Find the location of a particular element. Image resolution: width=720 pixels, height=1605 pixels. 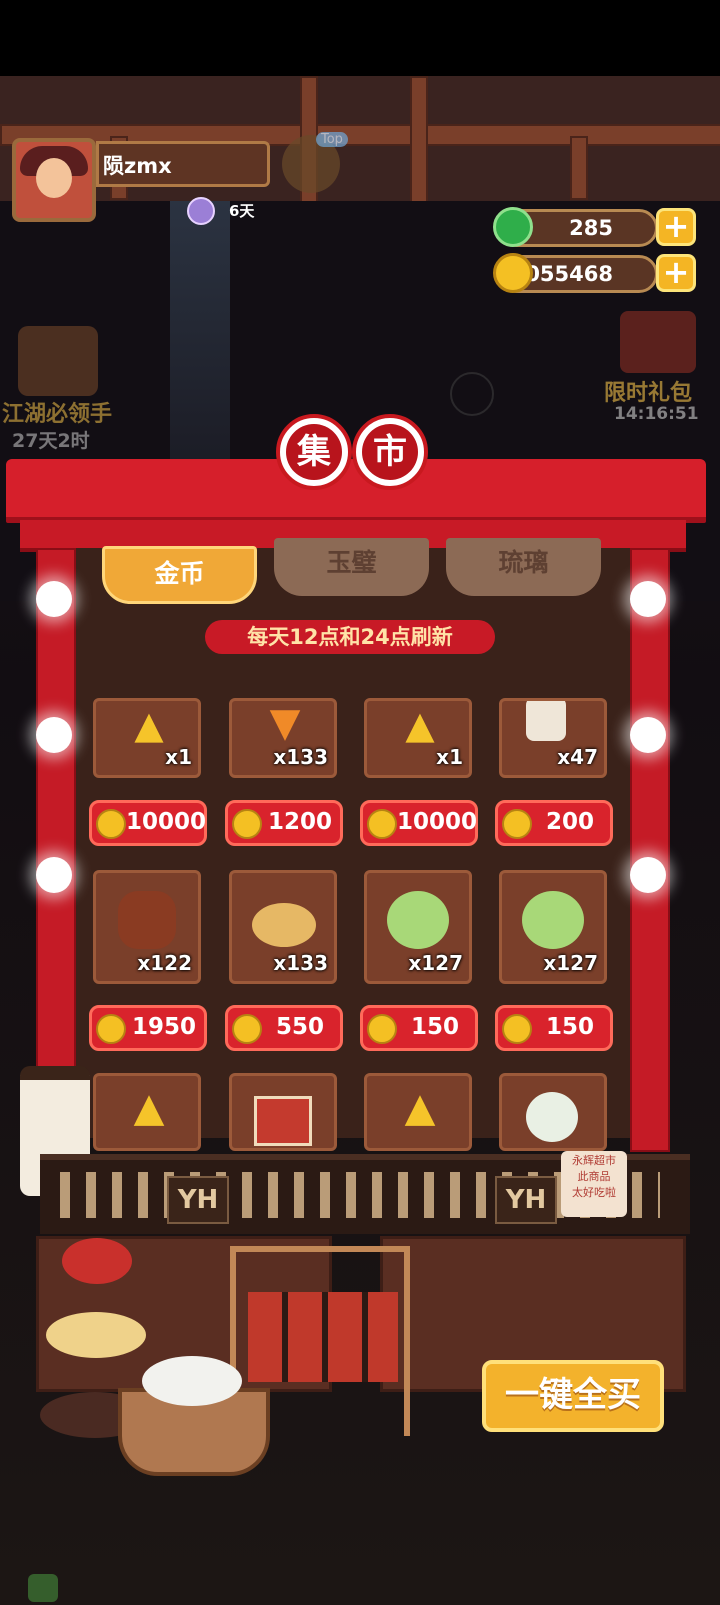

item-qty: x122 is located at coordinates (164, 963).